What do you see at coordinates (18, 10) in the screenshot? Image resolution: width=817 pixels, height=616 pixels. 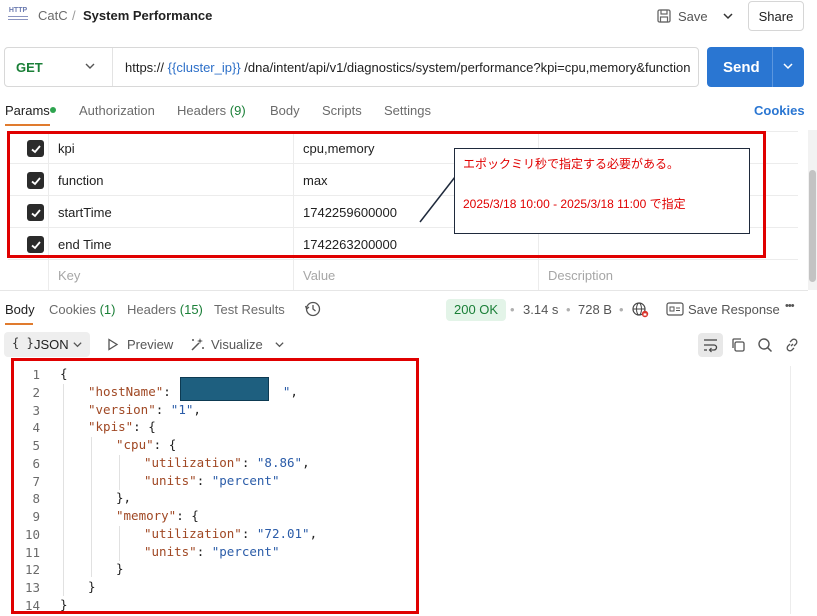 I see `http-icon-text: HTTP` at bounding box center [18, 10].